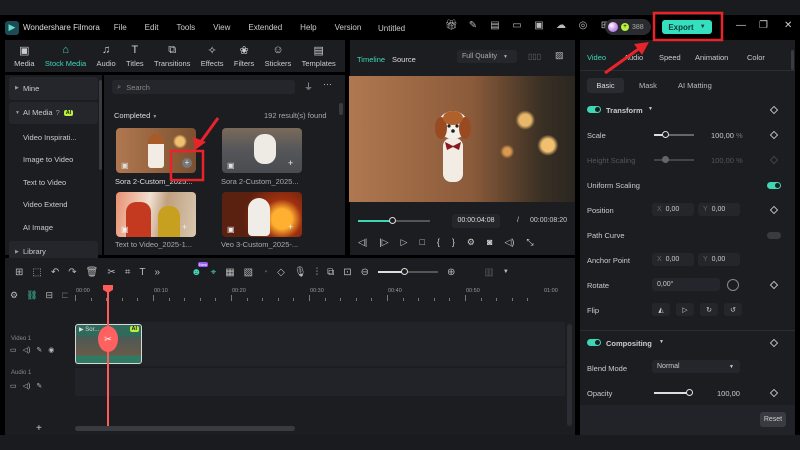  What do you see at coordinates (709, 309) in the screenshot?
I see `rotate-right-icon: ↻` at bounding box center [709, 309].